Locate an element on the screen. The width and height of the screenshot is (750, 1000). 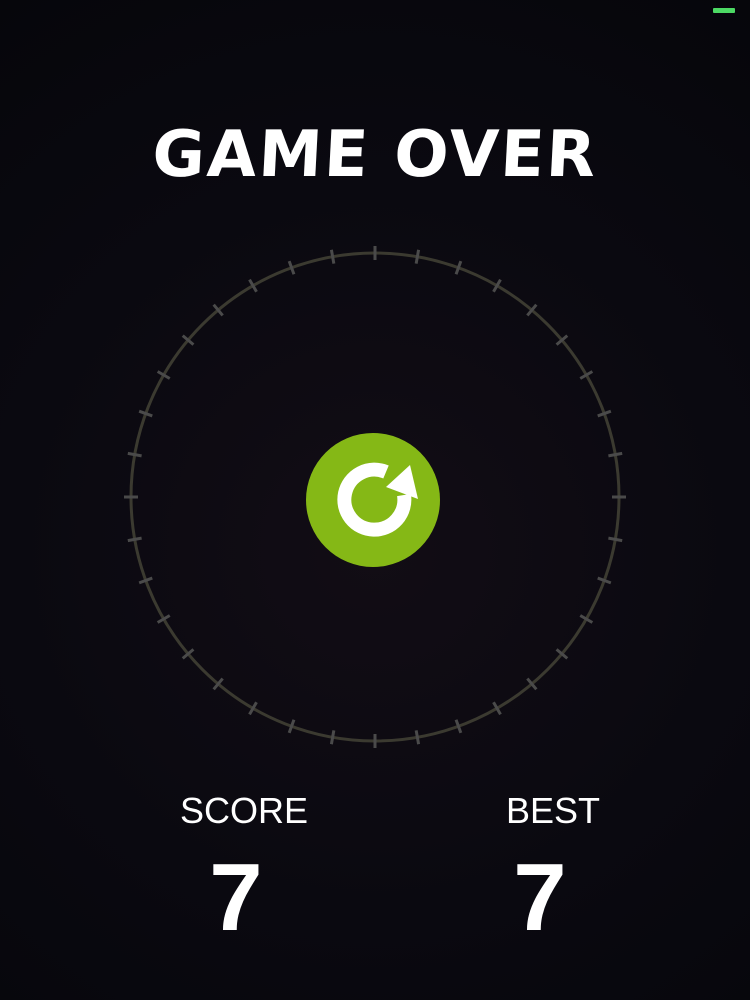
score-label: SCORE is located at coordinates (244, 810).